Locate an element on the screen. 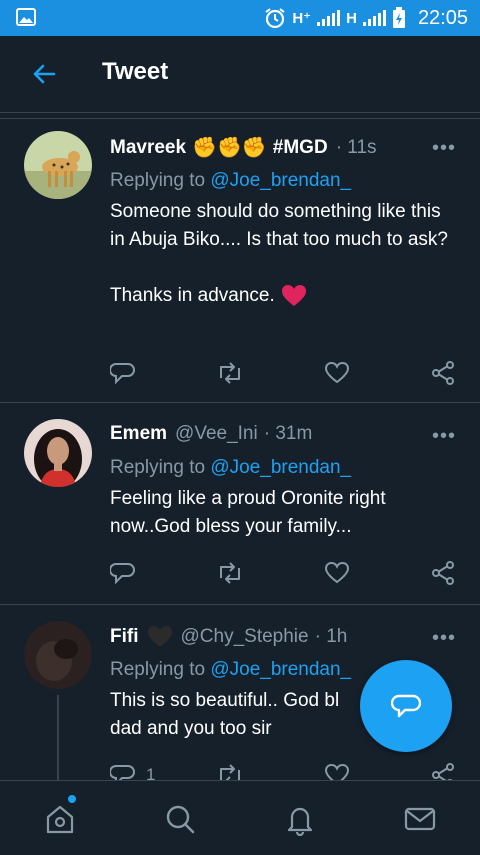 The width and height of the screenshot is (480, 855). display-name: Fifi is located at coordinates (124, 637).